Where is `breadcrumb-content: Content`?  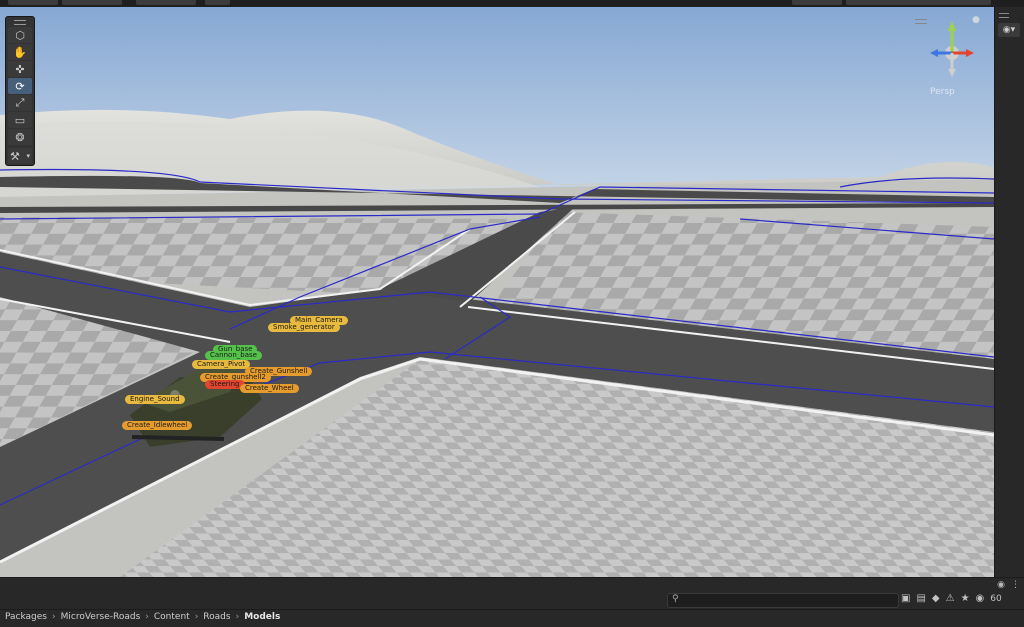
breadcrumb-content: Content is located at coordinates (172, 617).